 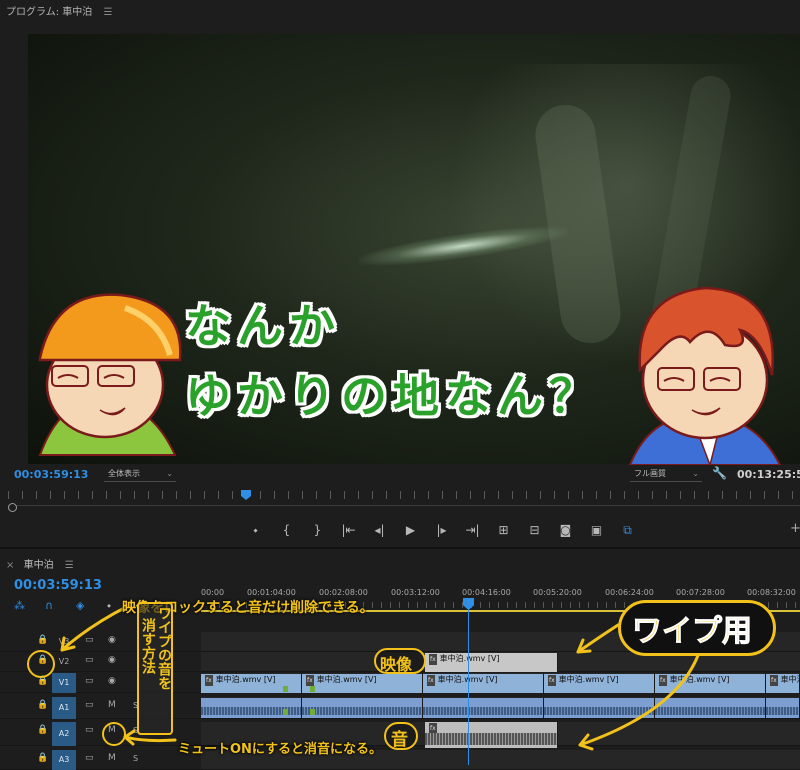 I want to click on playback-resolution-select: フル画質 ⌄, so click(x=666, y=474).